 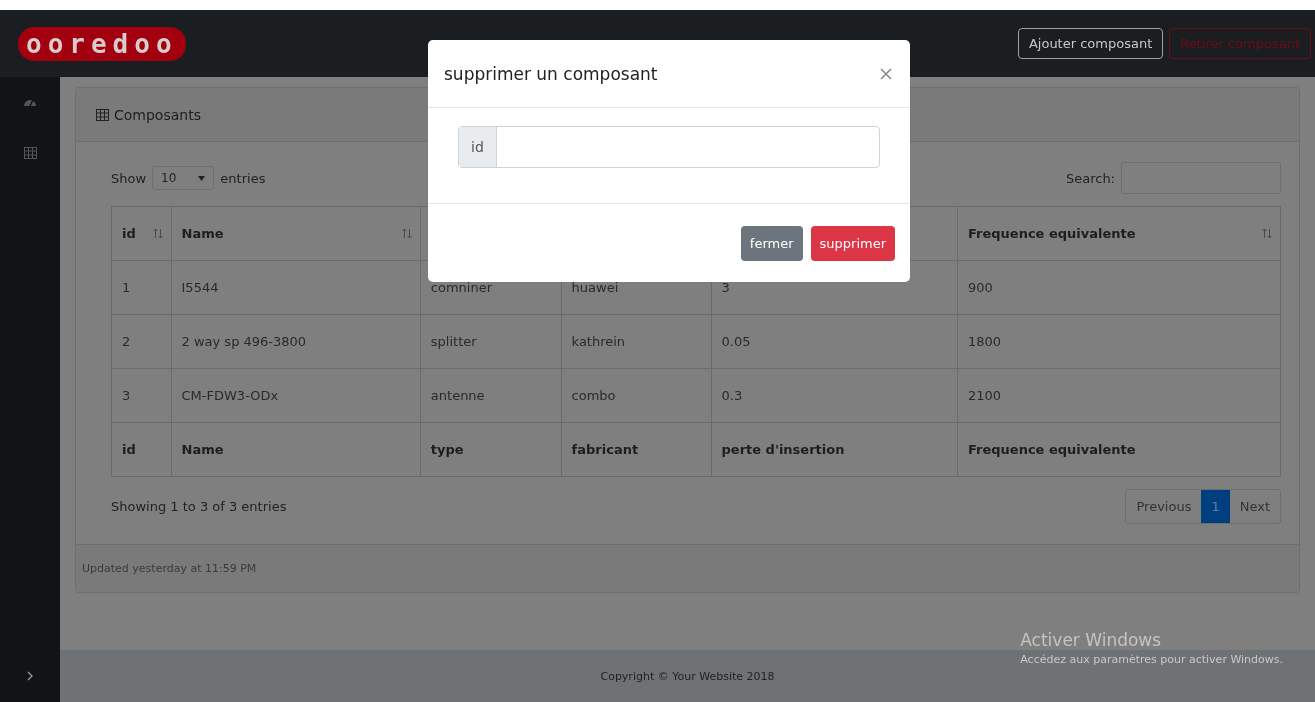 I want to click on show-label: Show, so click(x=129, y=178).